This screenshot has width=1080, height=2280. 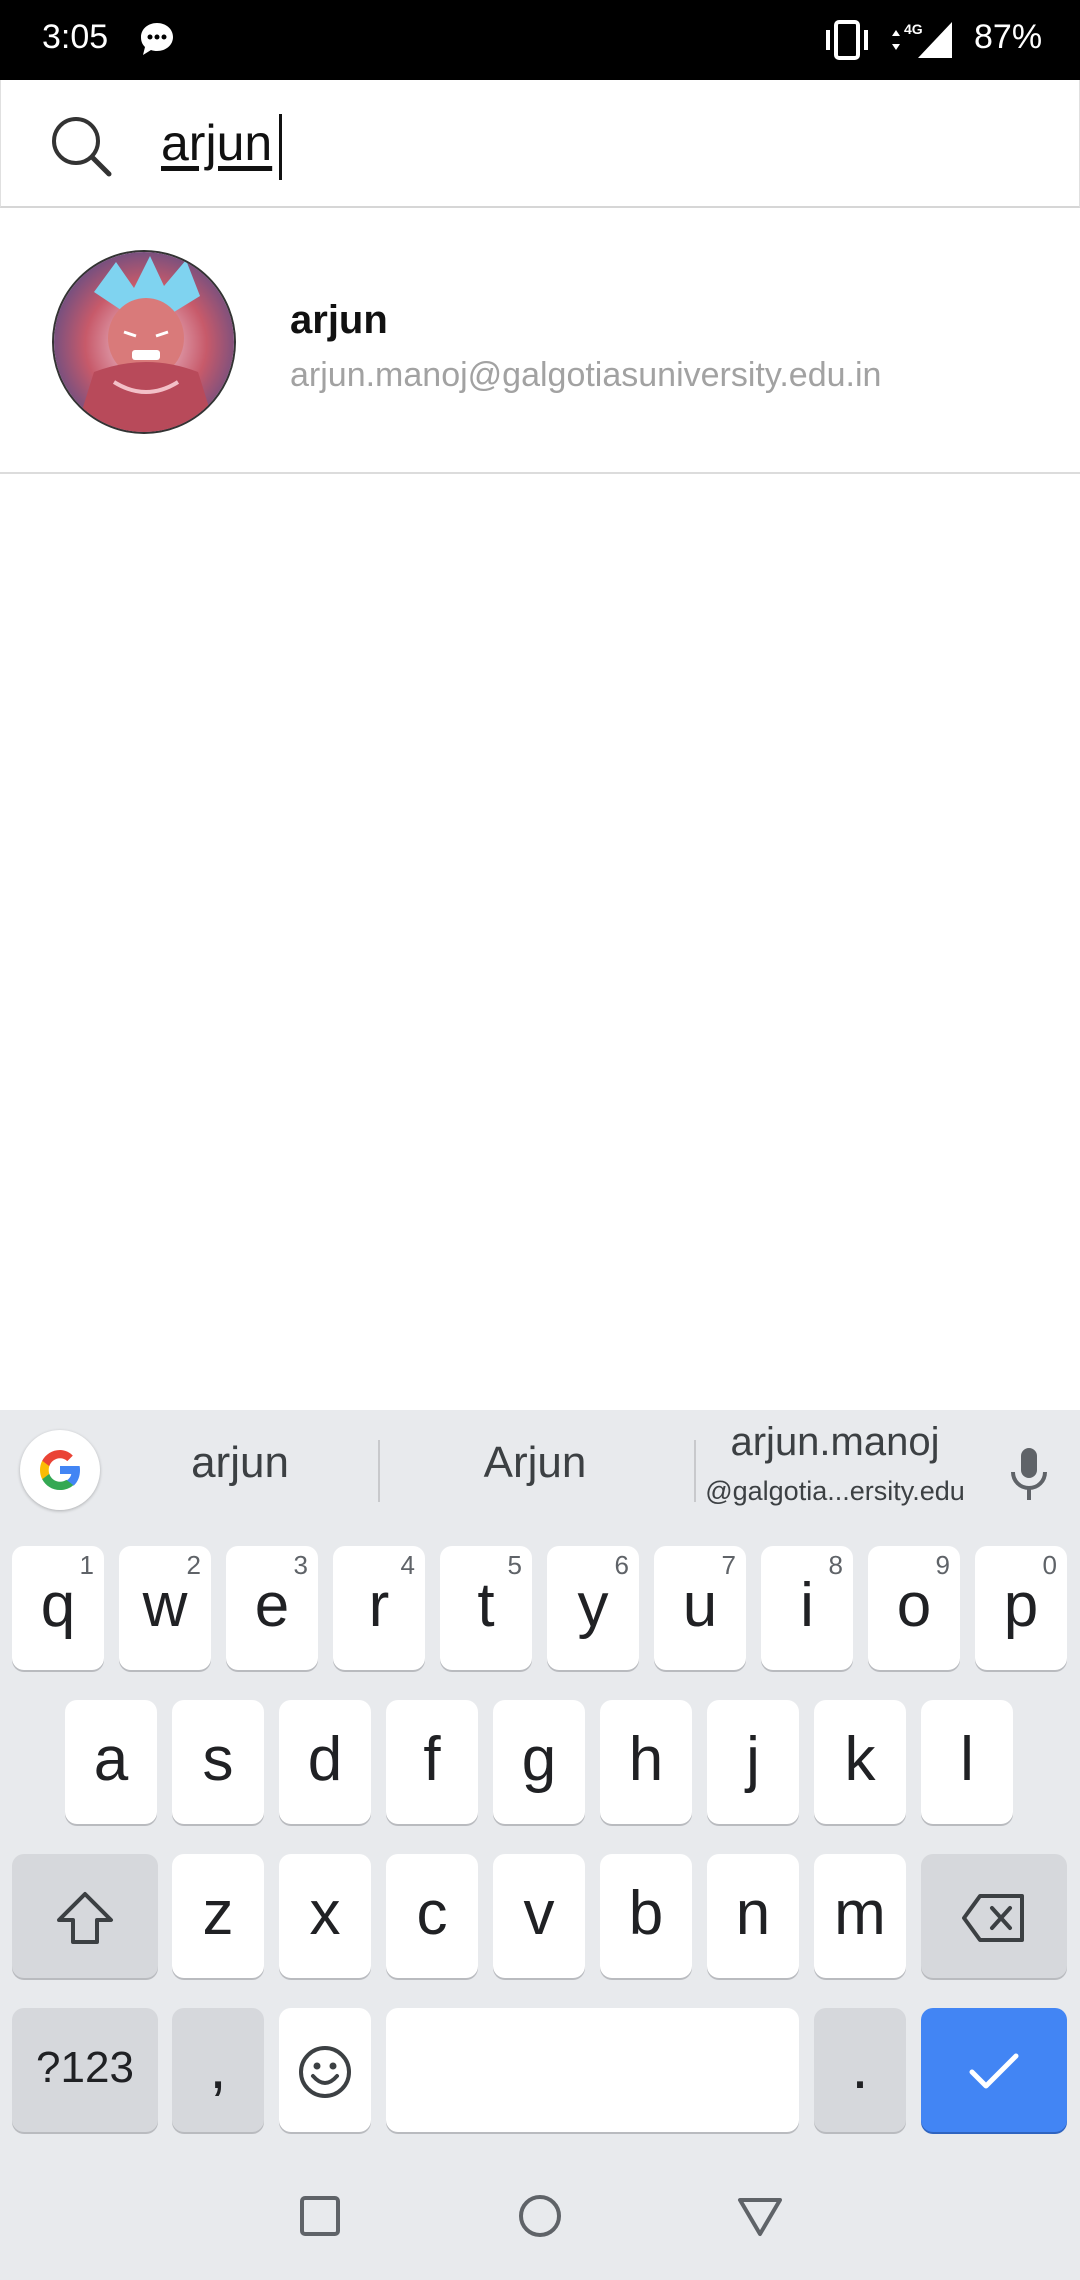 I want to click on google-icon, so click(x=60, y=1470).